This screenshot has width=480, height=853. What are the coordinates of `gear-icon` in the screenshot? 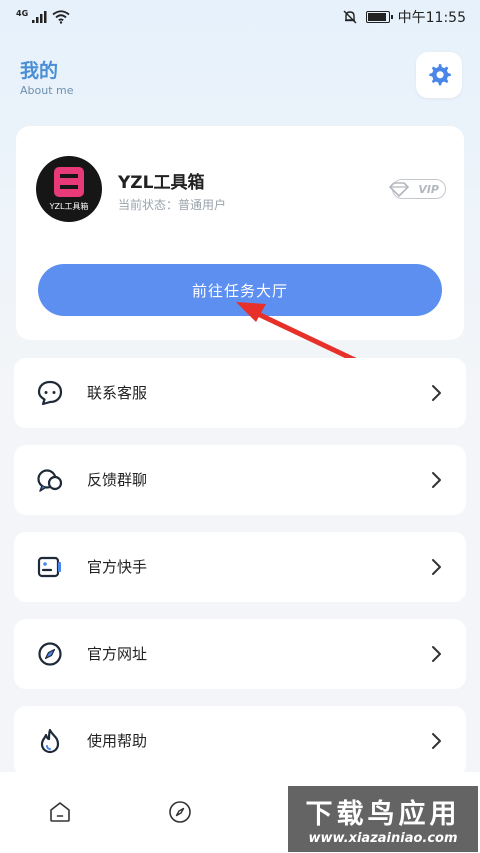 It's located at (440, 75).